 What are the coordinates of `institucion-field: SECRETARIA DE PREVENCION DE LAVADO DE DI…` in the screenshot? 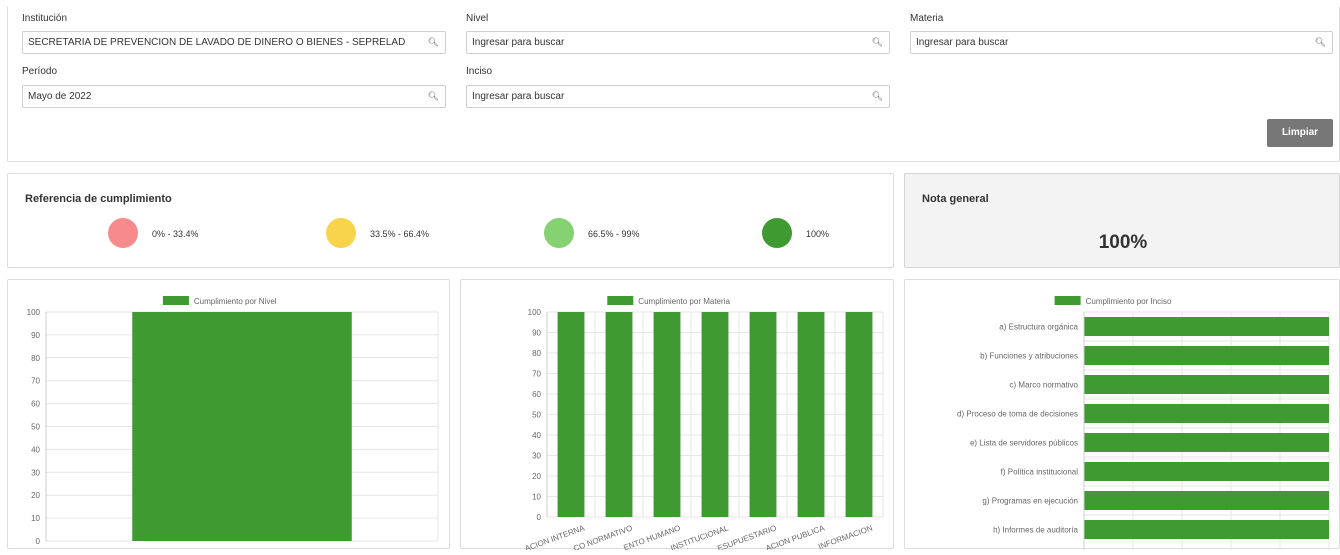 It's located at (234, 42).